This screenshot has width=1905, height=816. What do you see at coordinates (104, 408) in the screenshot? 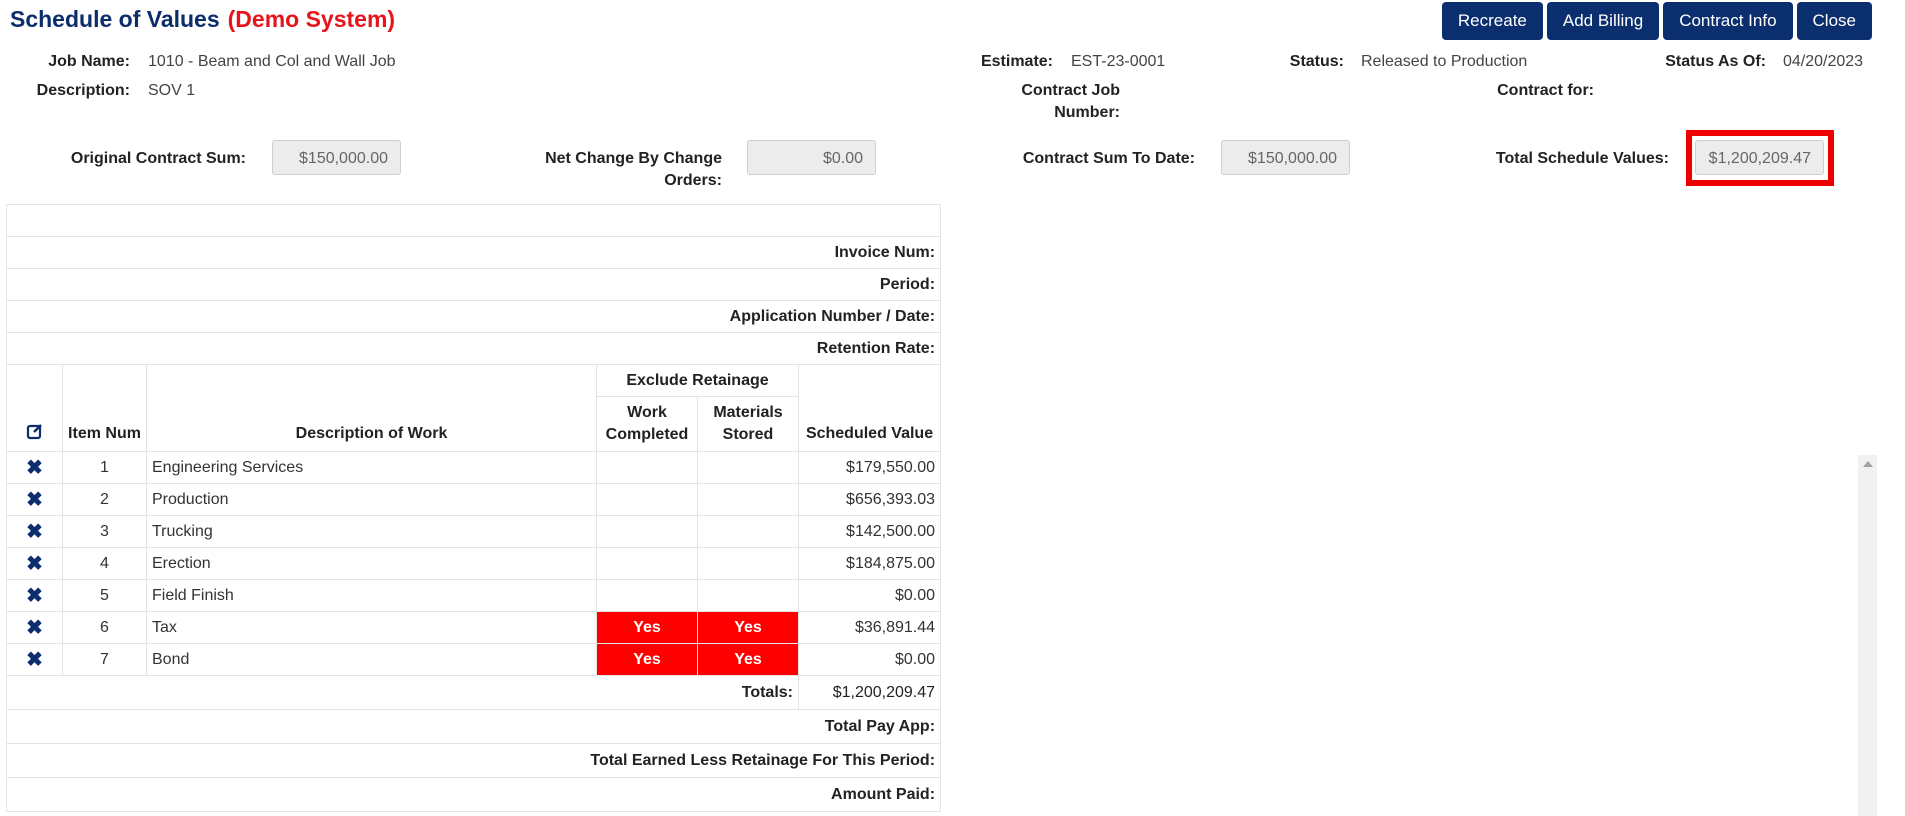
I see `item-num-header: Item Num` at bounding box center [104, 408].